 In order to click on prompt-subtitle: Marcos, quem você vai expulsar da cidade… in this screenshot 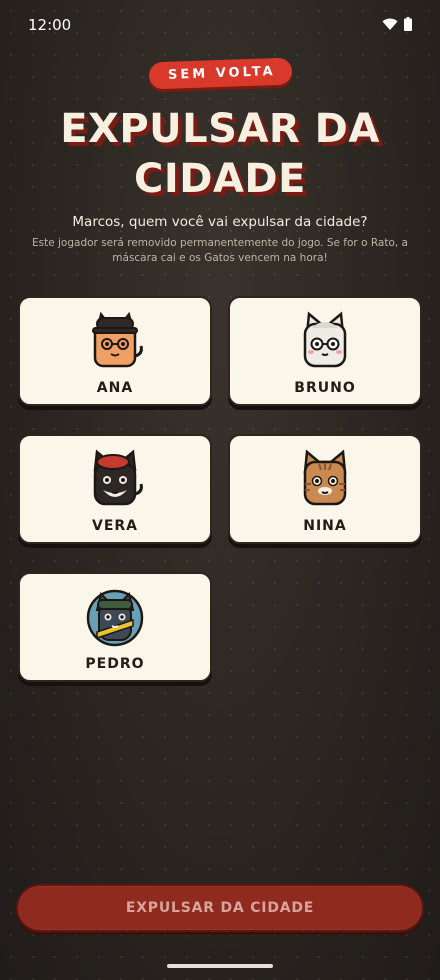, I will do `click(220, 222)`.